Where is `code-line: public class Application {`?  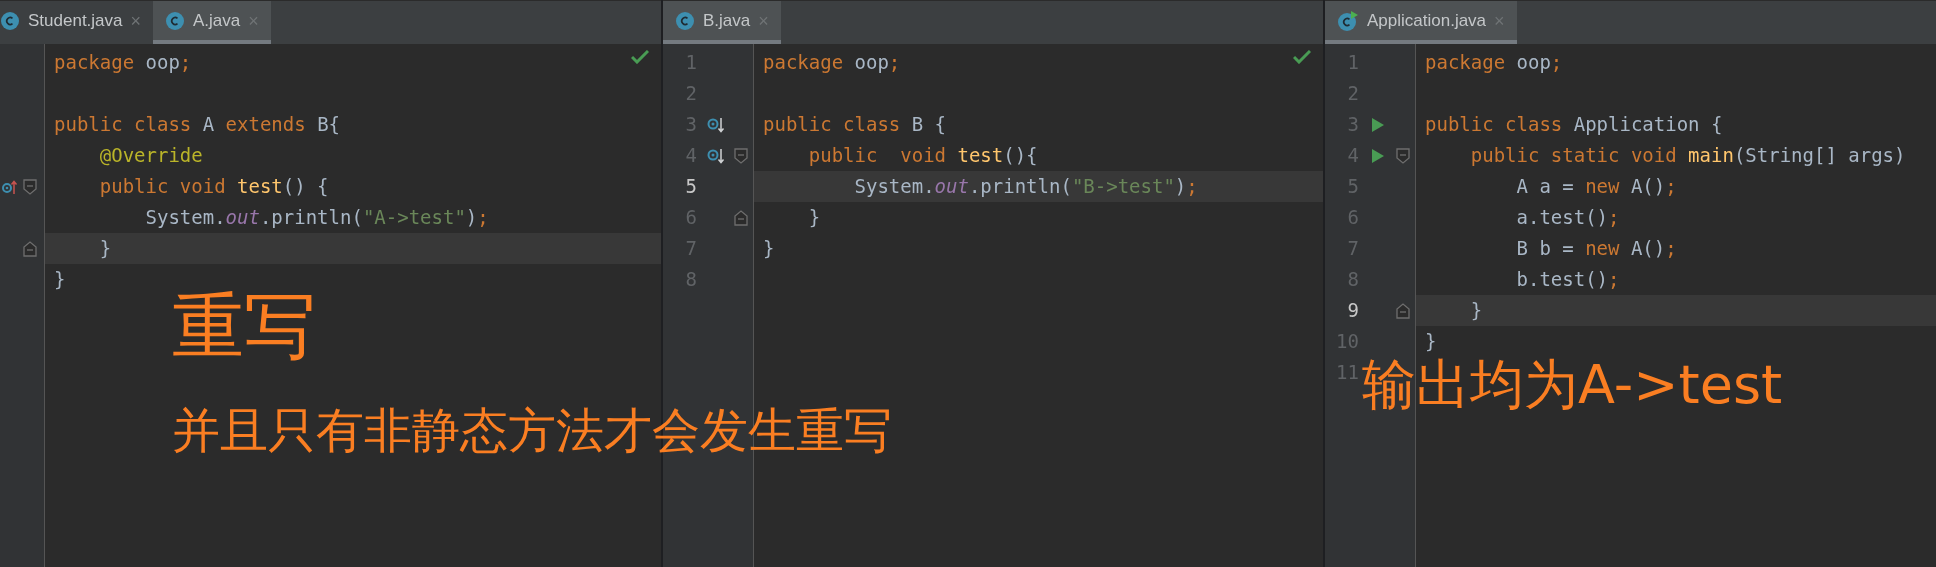 code-line: public class Application { is located at coordinates (1574, 125).